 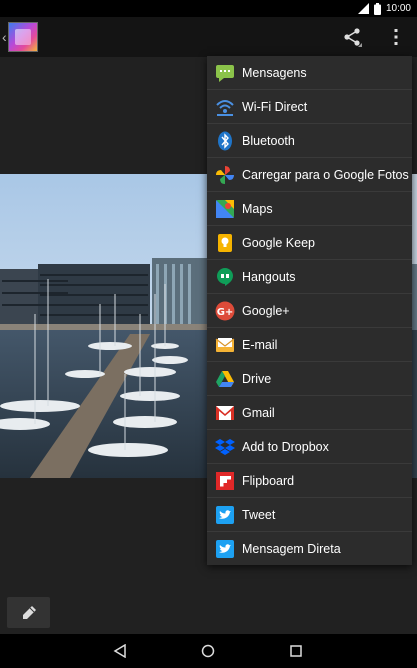 What do you see at coordinates (260, 344) in the screenshot?
I see `share-item-label: E-mail` at bounding box center [260, 344].